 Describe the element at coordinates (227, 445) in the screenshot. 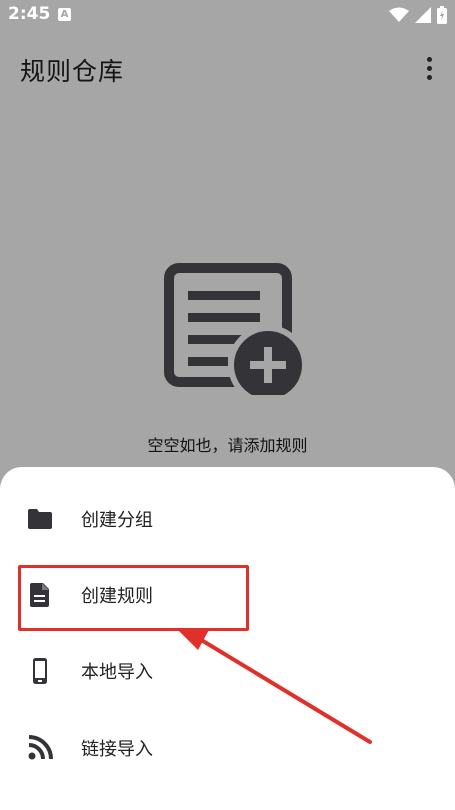

I see `empty-state-message: 空空如也，请添加规则` at that location.